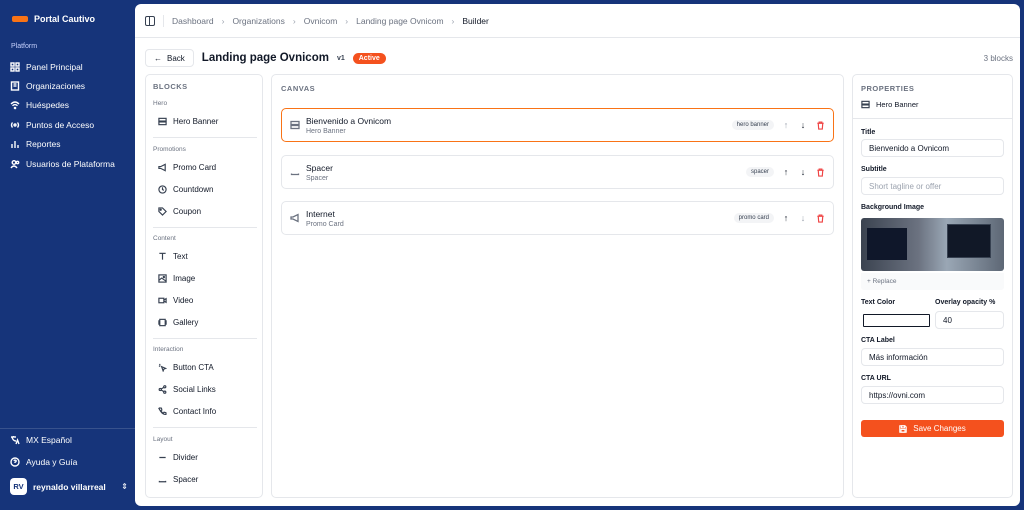  Describe the element at coordinates (150, 20) in the screenshot. I see `sidebar-toggle-icon` at that location.